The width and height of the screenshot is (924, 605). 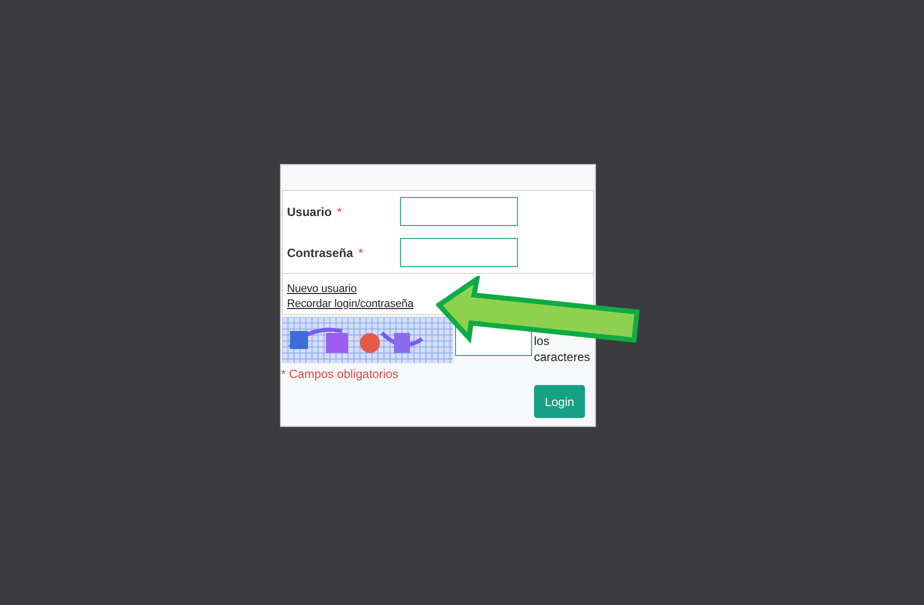 What do you see at coordinates (315, 211) in the screenshot?
I see `field-label: Usuario *` at bounding box center [315, 211].